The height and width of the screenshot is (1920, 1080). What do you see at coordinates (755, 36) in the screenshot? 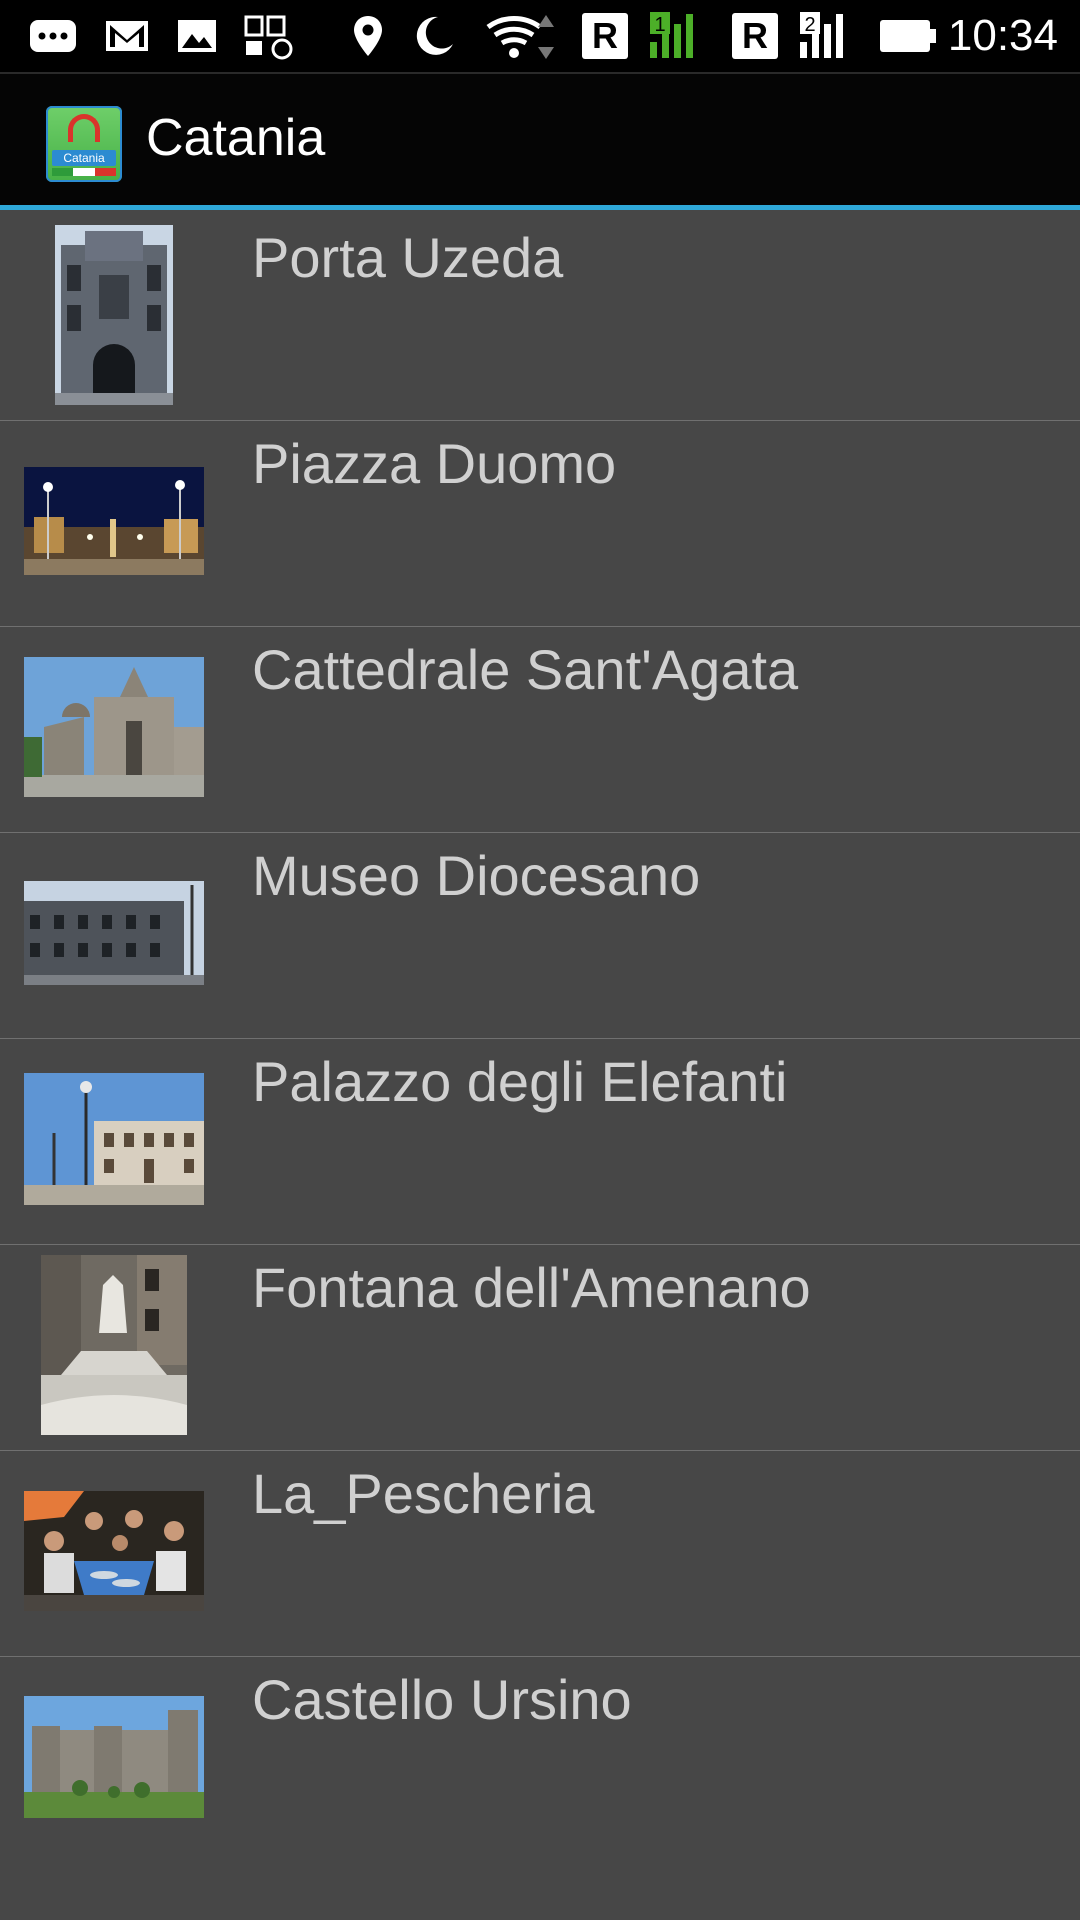
I see `roaming-indicator-2: R` at bounding box center [755, 36].